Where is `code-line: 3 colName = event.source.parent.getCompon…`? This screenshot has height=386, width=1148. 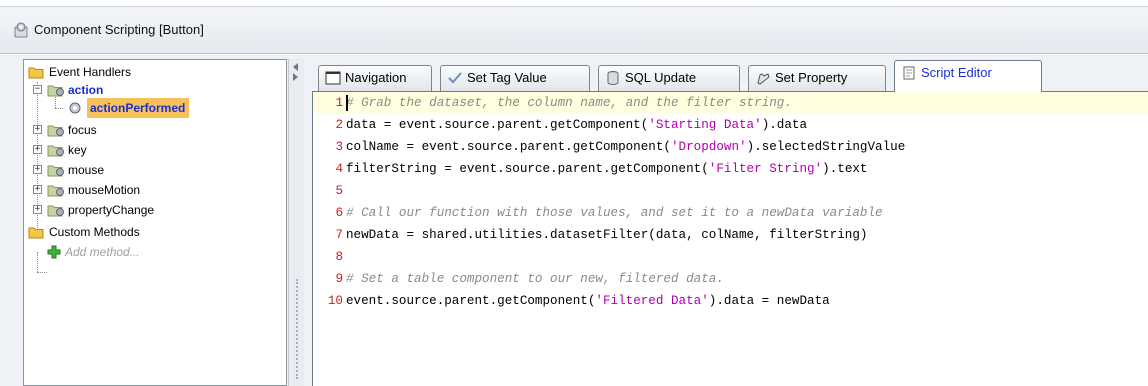 code-line: 3 colName = event.source.parent.getCompon… is located at coordinates (730, 147).